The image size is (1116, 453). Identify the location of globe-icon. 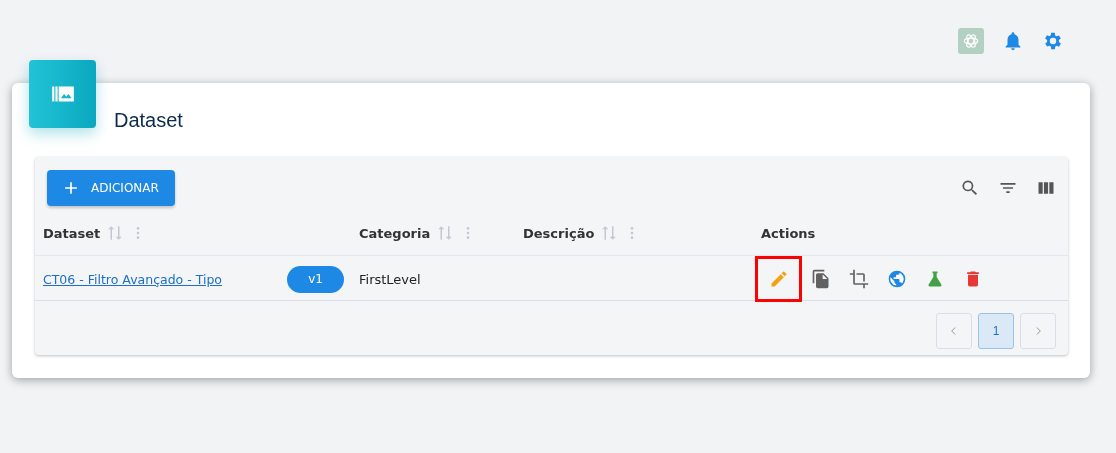
(897, 279).